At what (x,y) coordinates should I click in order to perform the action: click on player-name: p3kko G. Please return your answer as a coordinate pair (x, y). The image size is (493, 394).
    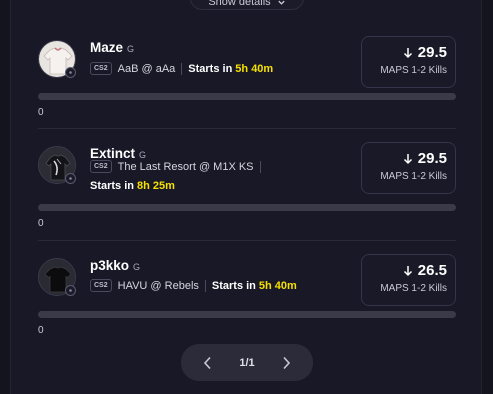
    Looking at the image, I should click on (115, 265).